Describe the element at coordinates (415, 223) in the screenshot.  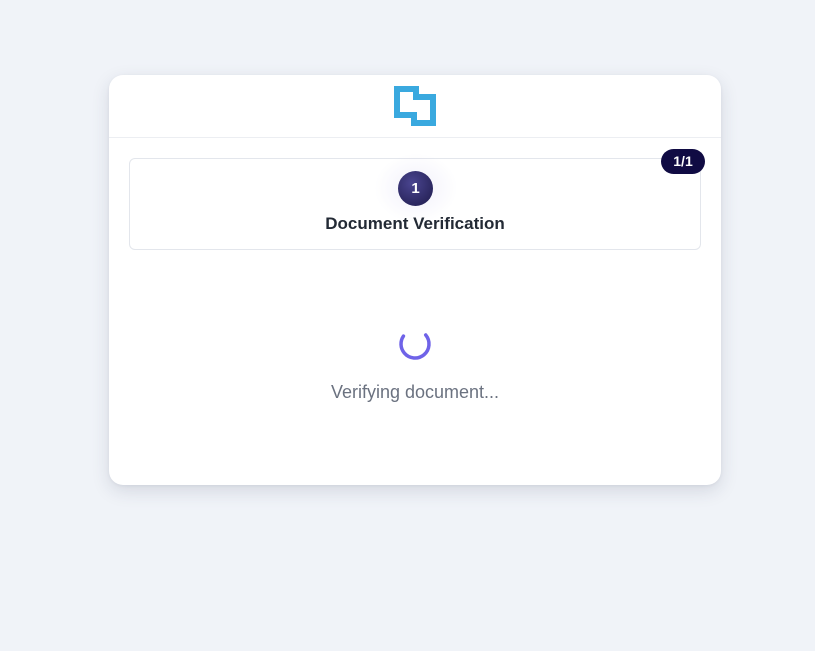
I see `step-title: Document Verification` at that location.